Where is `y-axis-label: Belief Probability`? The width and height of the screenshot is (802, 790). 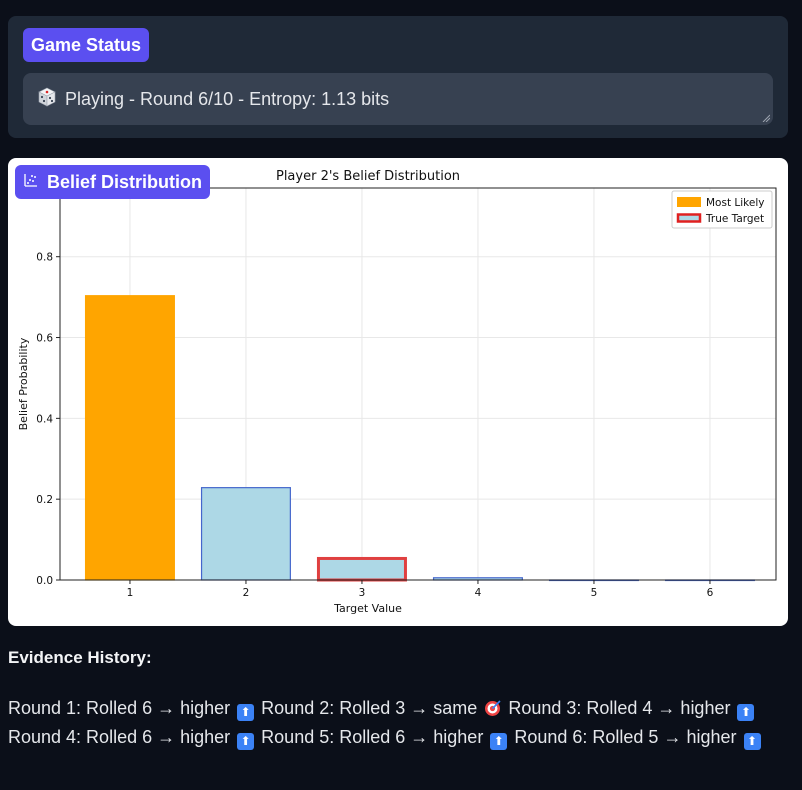 y-axis-label: Belief Probability is located at coordinates (23, 383).